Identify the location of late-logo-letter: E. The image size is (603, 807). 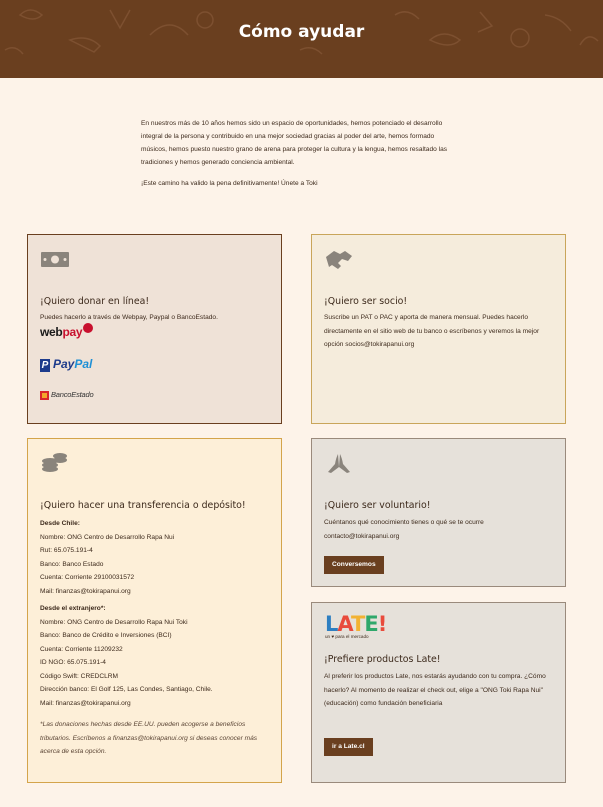
(371, 624).